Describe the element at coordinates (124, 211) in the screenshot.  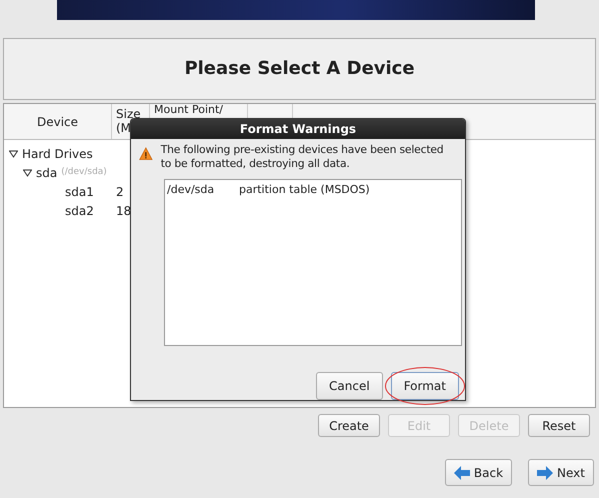
I see `size-cell-text: 18` at that location.